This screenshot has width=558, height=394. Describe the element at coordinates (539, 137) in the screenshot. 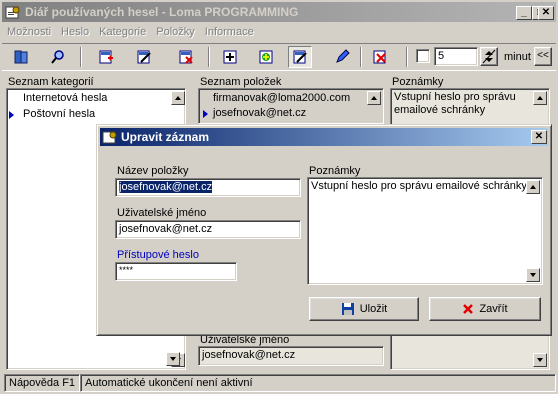

I see `dialog-close-button: ✕` at that location.